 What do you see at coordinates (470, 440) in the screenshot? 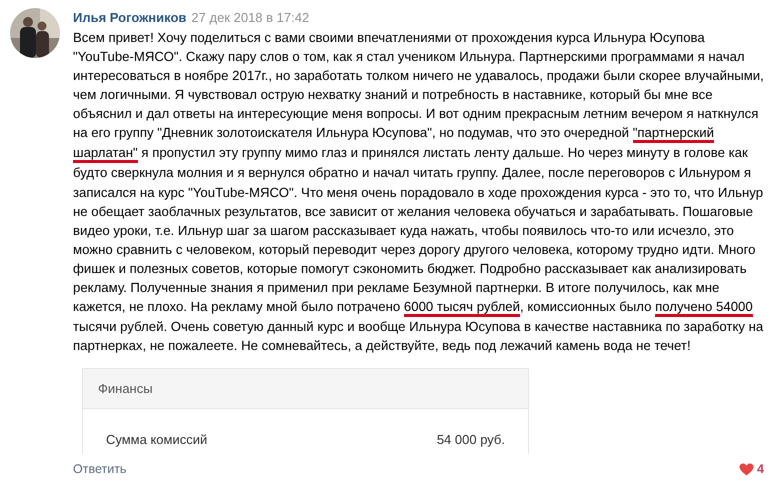
I see `row-value: 54 000 руб.` at bounding box center [470, 440].